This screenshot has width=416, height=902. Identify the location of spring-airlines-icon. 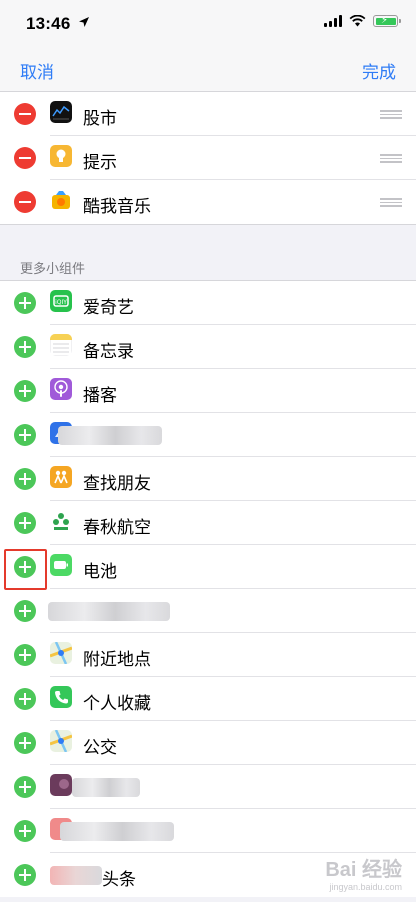
(61, 521).